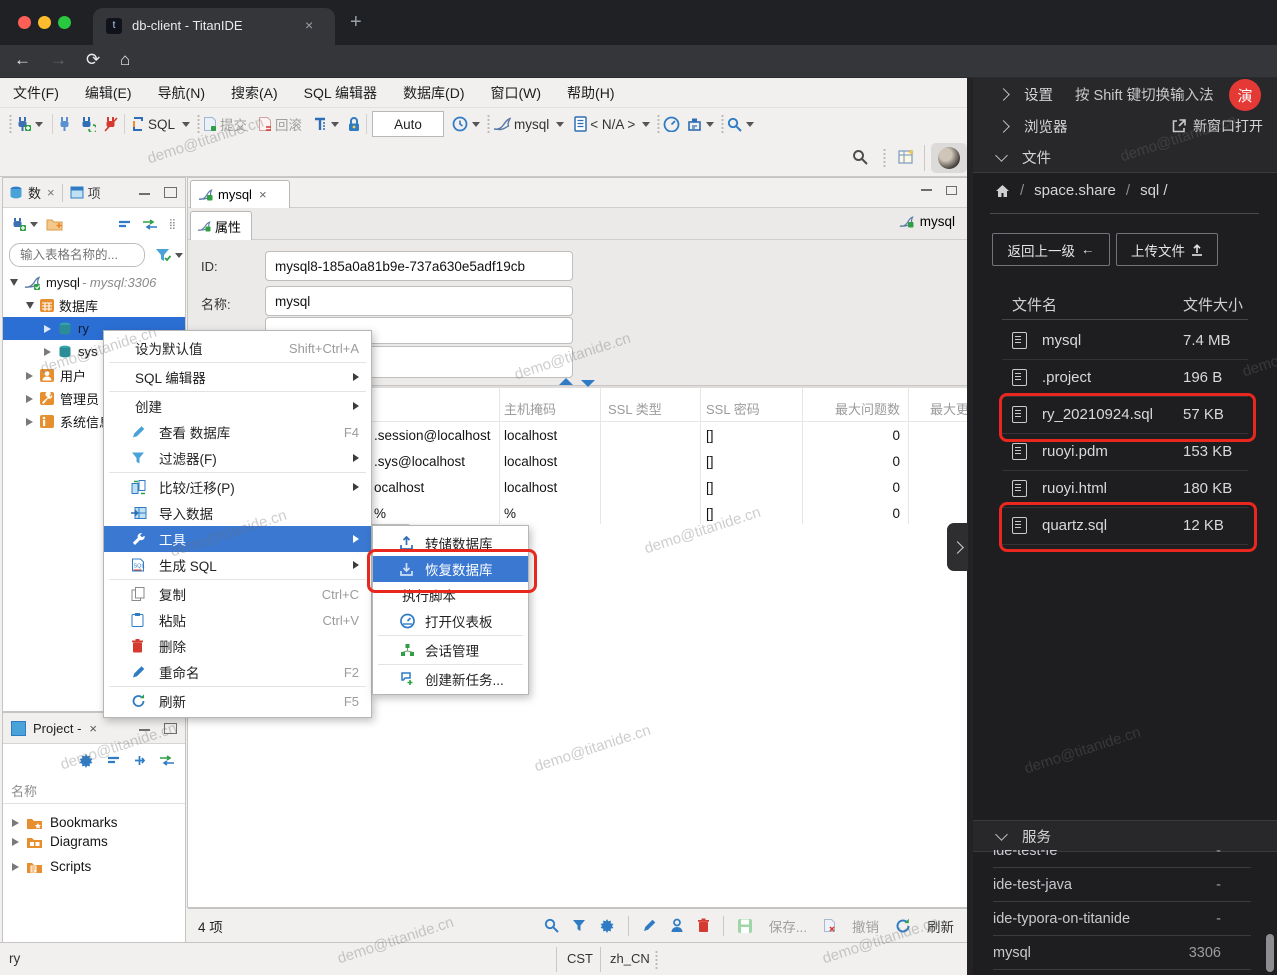  Describe the element at coordinates (940, 926) in the screenshot. I see `refresh-label: 刷新` at that location.